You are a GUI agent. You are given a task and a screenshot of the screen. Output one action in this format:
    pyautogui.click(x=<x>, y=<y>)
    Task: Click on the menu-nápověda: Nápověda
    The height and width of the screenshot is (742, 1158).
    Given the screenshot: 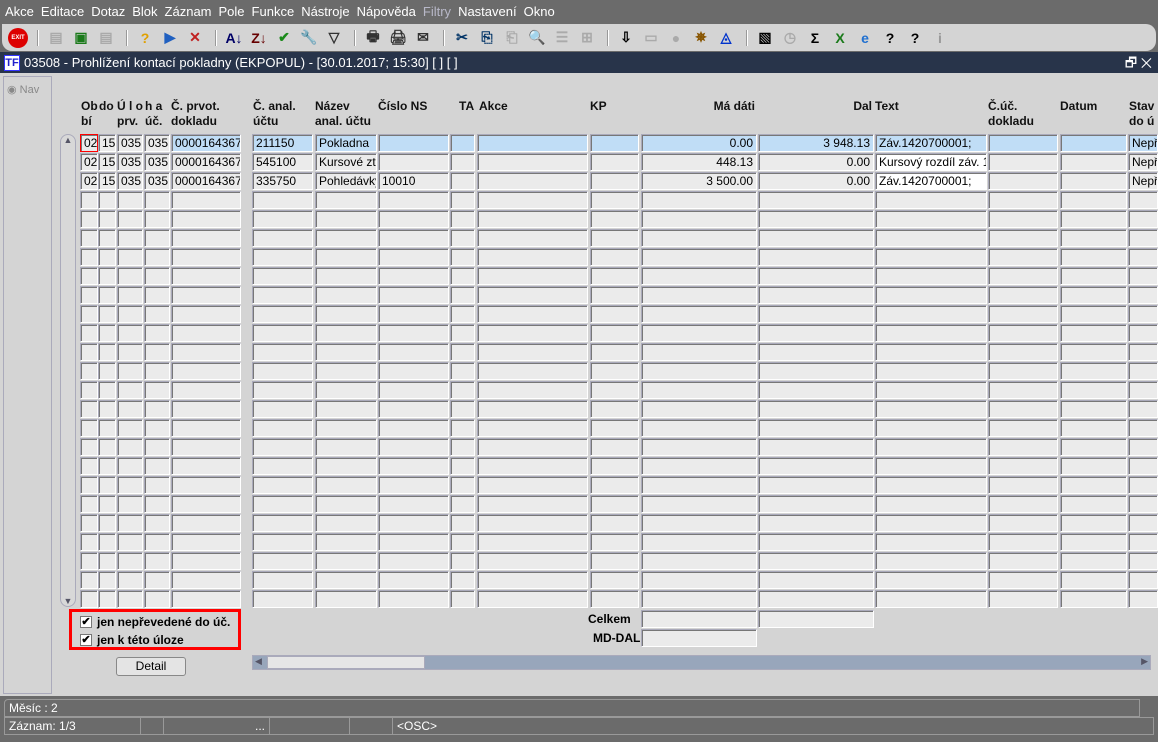 What is the action you would take?
    pyautogui.click(x=386, y=11)
    